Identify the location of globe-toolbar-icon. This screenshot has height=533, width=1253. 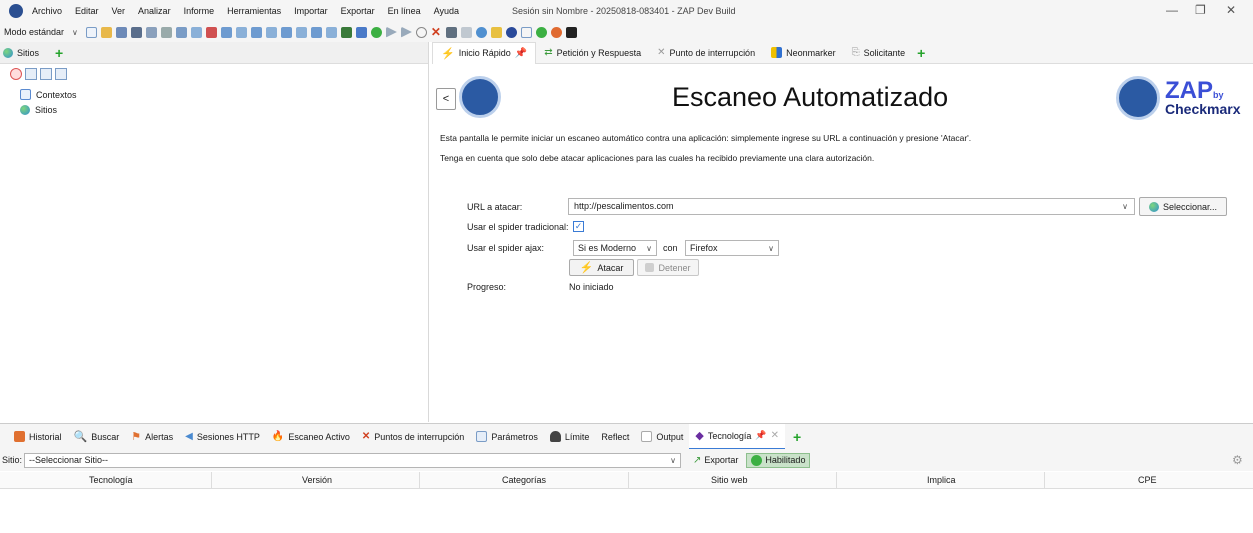
(481, 32).